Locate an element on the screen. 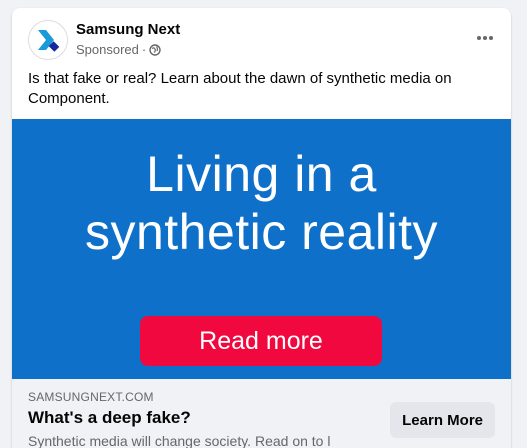 Image resolution: width=527 pixels, height=448 pixels. avatar is located at coordinates (48, 40).